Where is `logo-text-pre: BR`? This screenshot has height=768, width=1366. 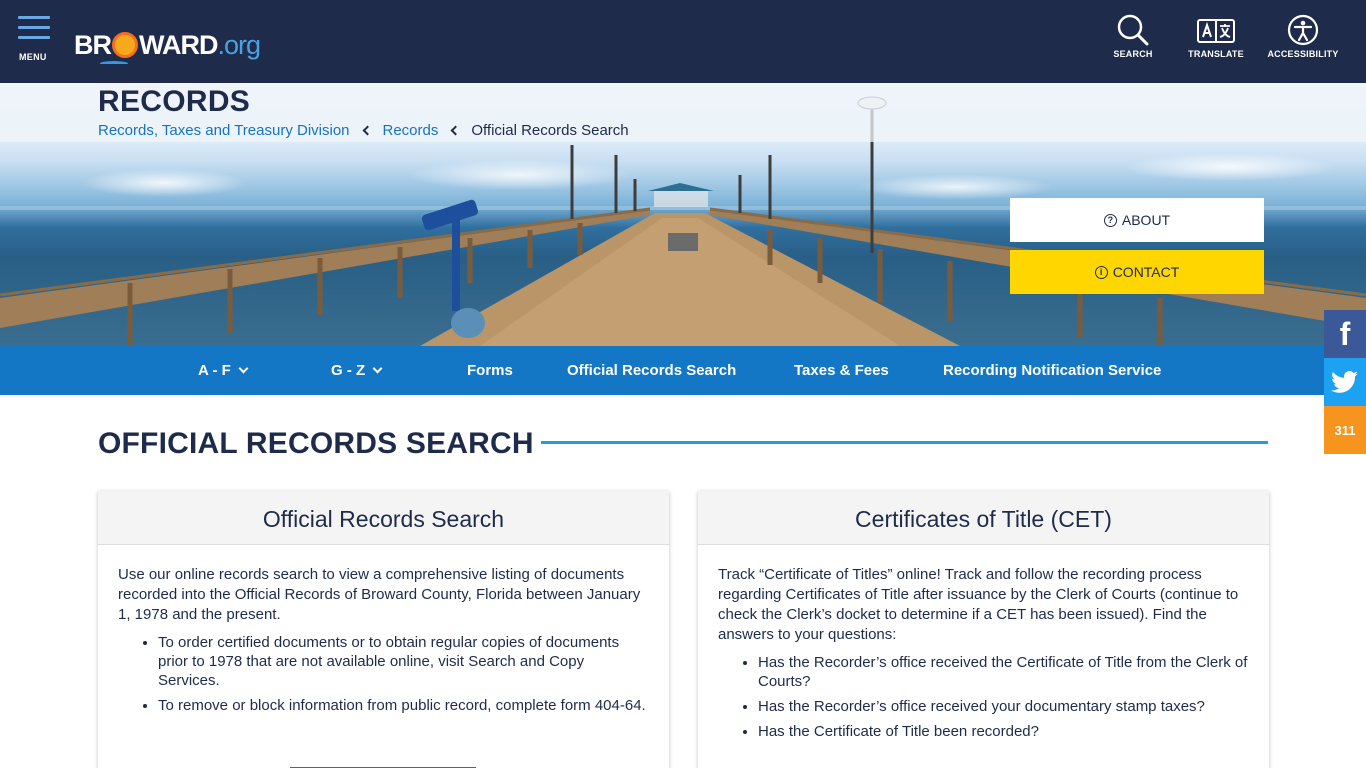 logo-text-pre: BR is located at coordinates (93, 44).